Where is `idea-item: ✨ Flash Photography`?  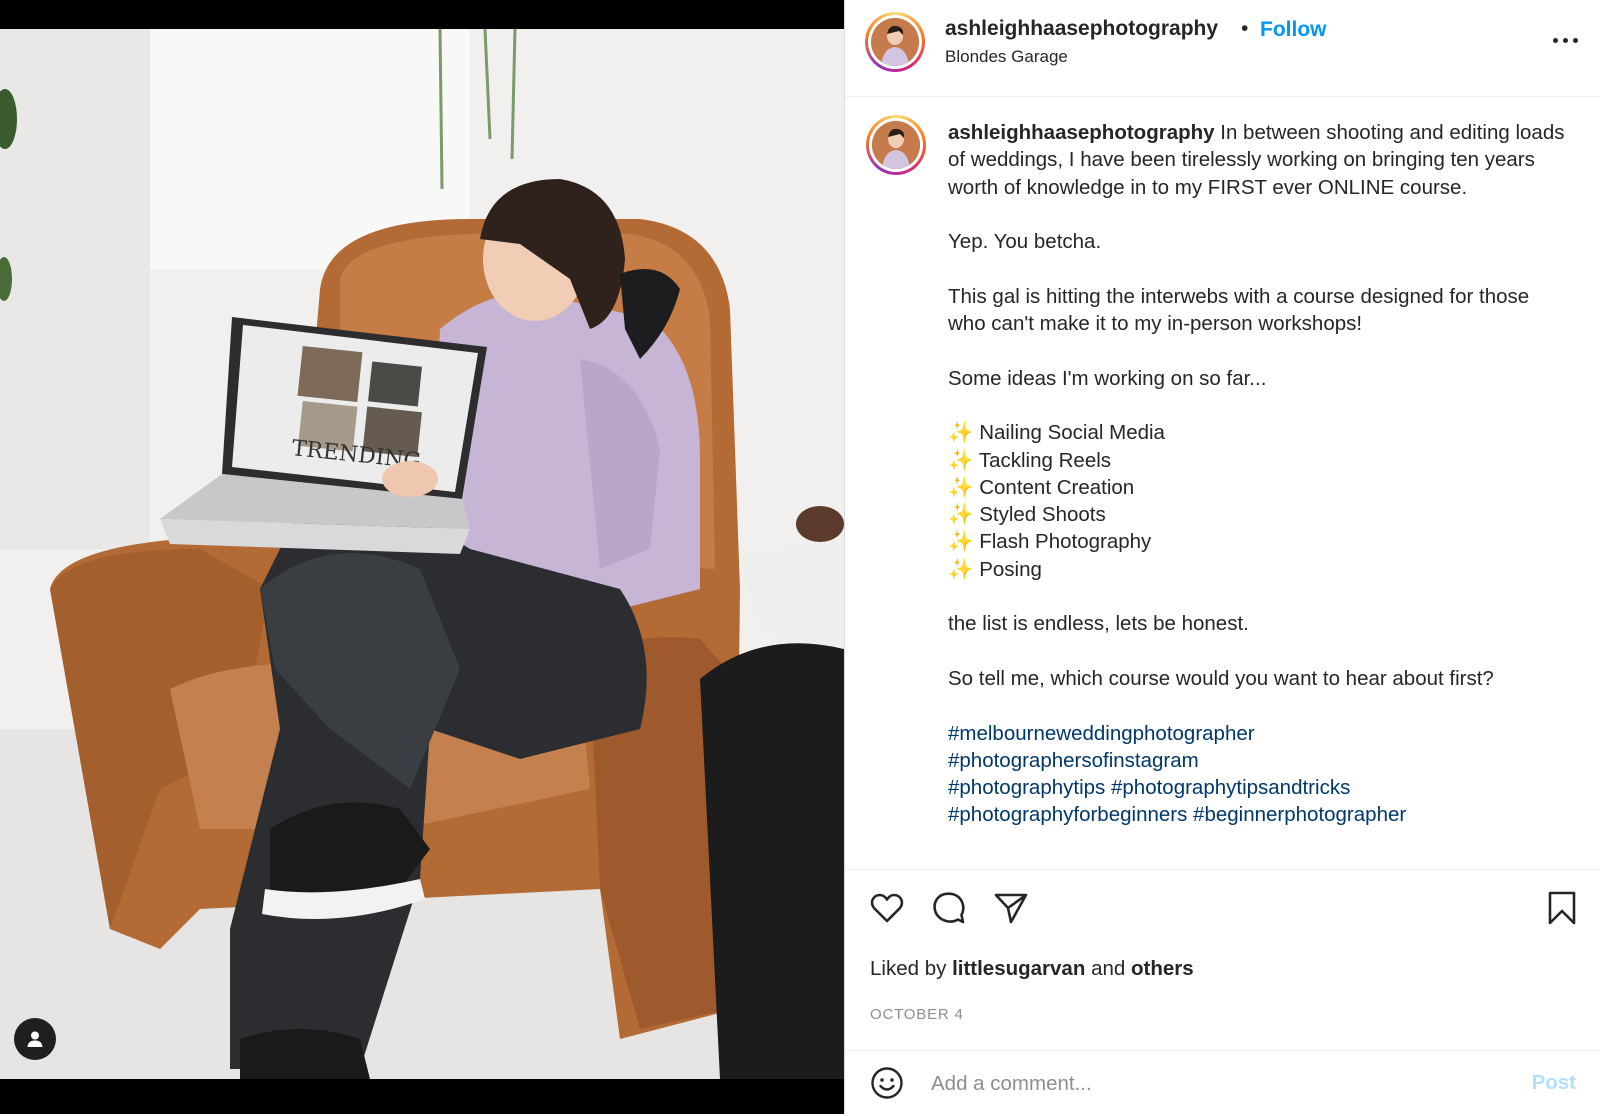 idea-item: ✨ Flash Photography is located at coordinates (1050, 542).